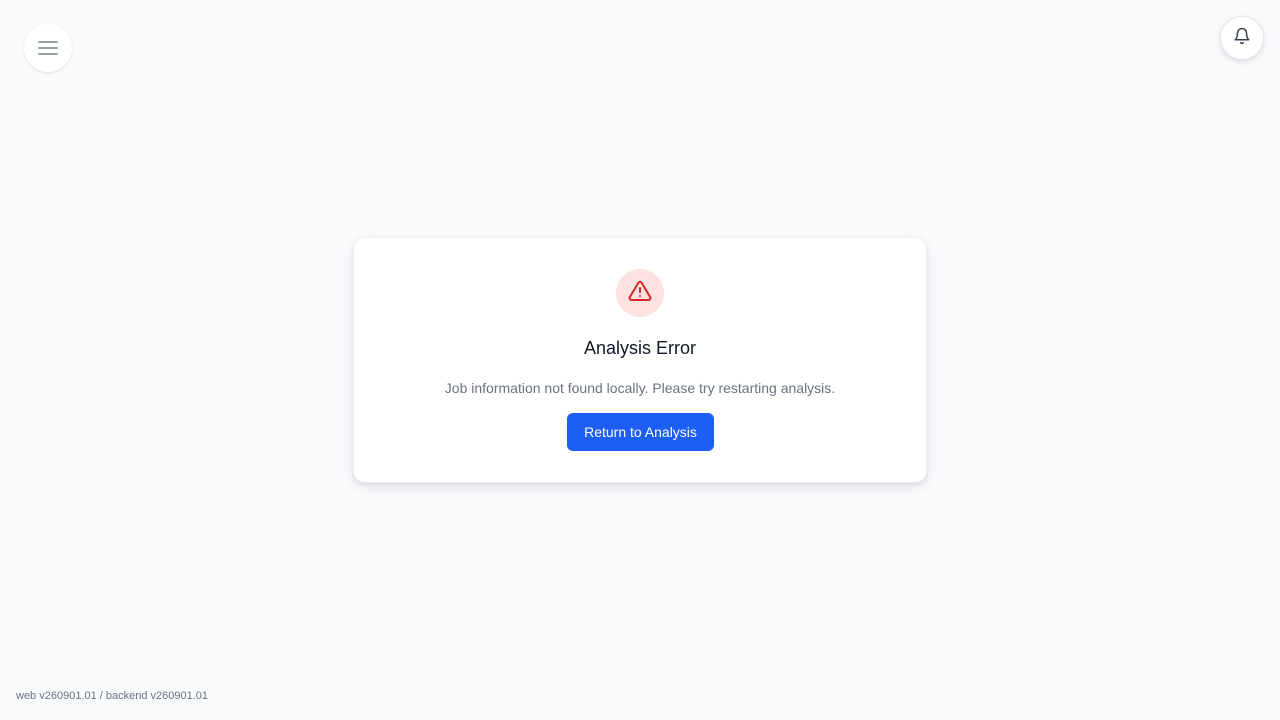  What do you see at coordinates (640, 432) in the screenshot?
I see `return-to-analysis-button: Return to Analysis` at bounding box center [640, 432].